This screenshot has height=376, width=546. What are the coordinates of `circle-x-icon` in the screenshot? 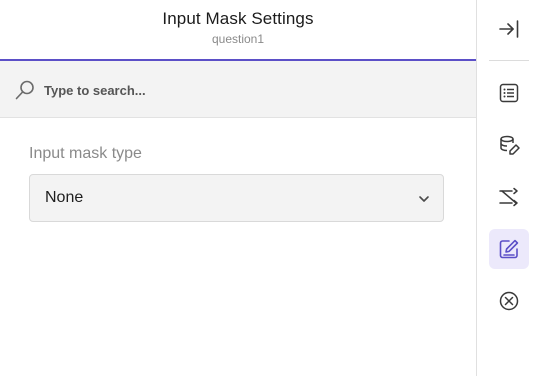 It's located at (509, 301).